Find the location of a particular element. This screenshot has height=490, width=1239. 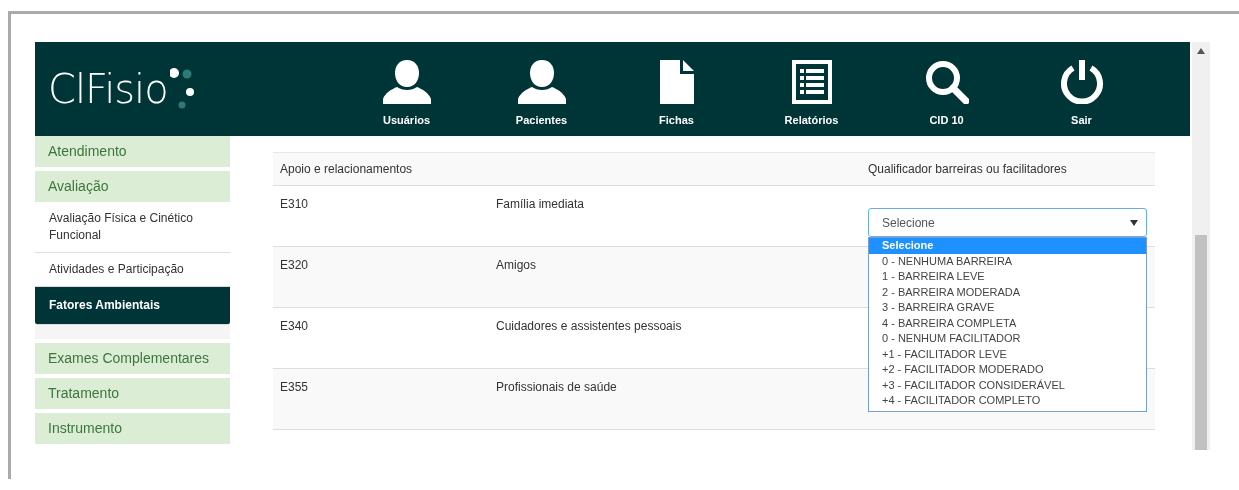

nav-link: Pacientes is located at coordinates (541, 89).